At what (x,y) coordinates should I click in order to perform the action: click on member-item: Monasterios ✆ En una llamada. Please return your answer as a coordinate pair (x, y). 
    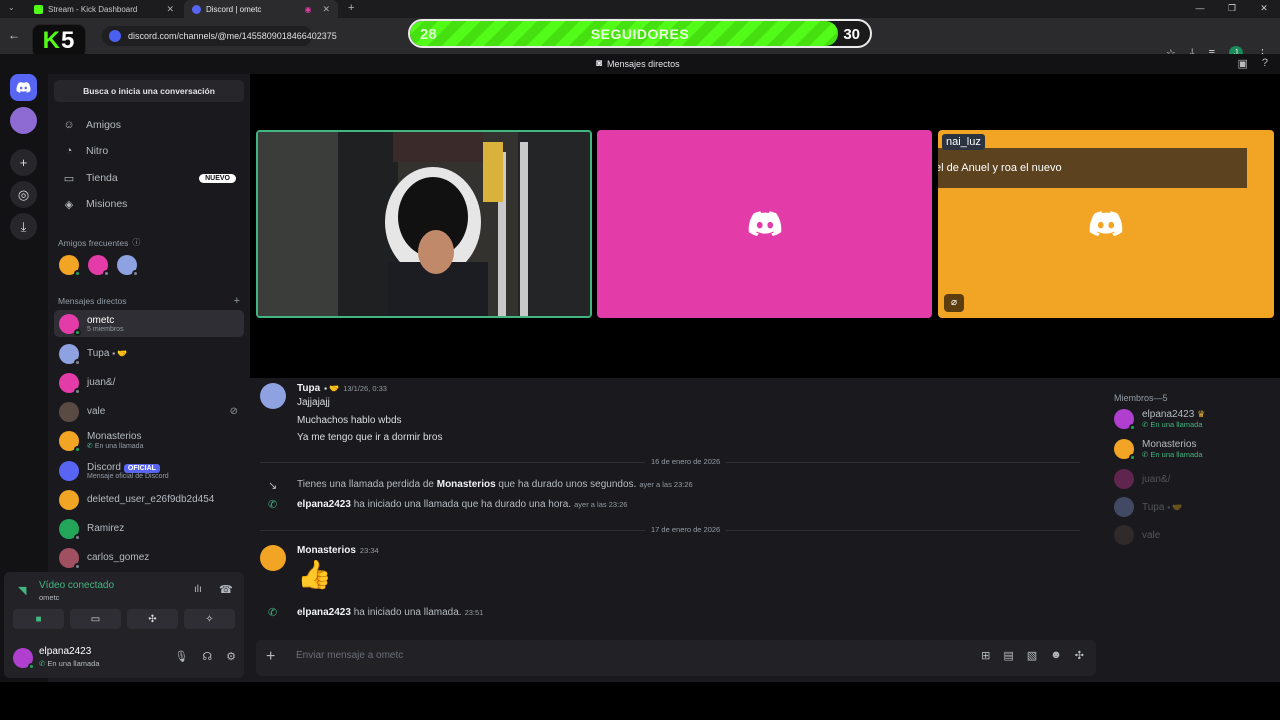
    Looking at the image, I should click on (1158, 450).